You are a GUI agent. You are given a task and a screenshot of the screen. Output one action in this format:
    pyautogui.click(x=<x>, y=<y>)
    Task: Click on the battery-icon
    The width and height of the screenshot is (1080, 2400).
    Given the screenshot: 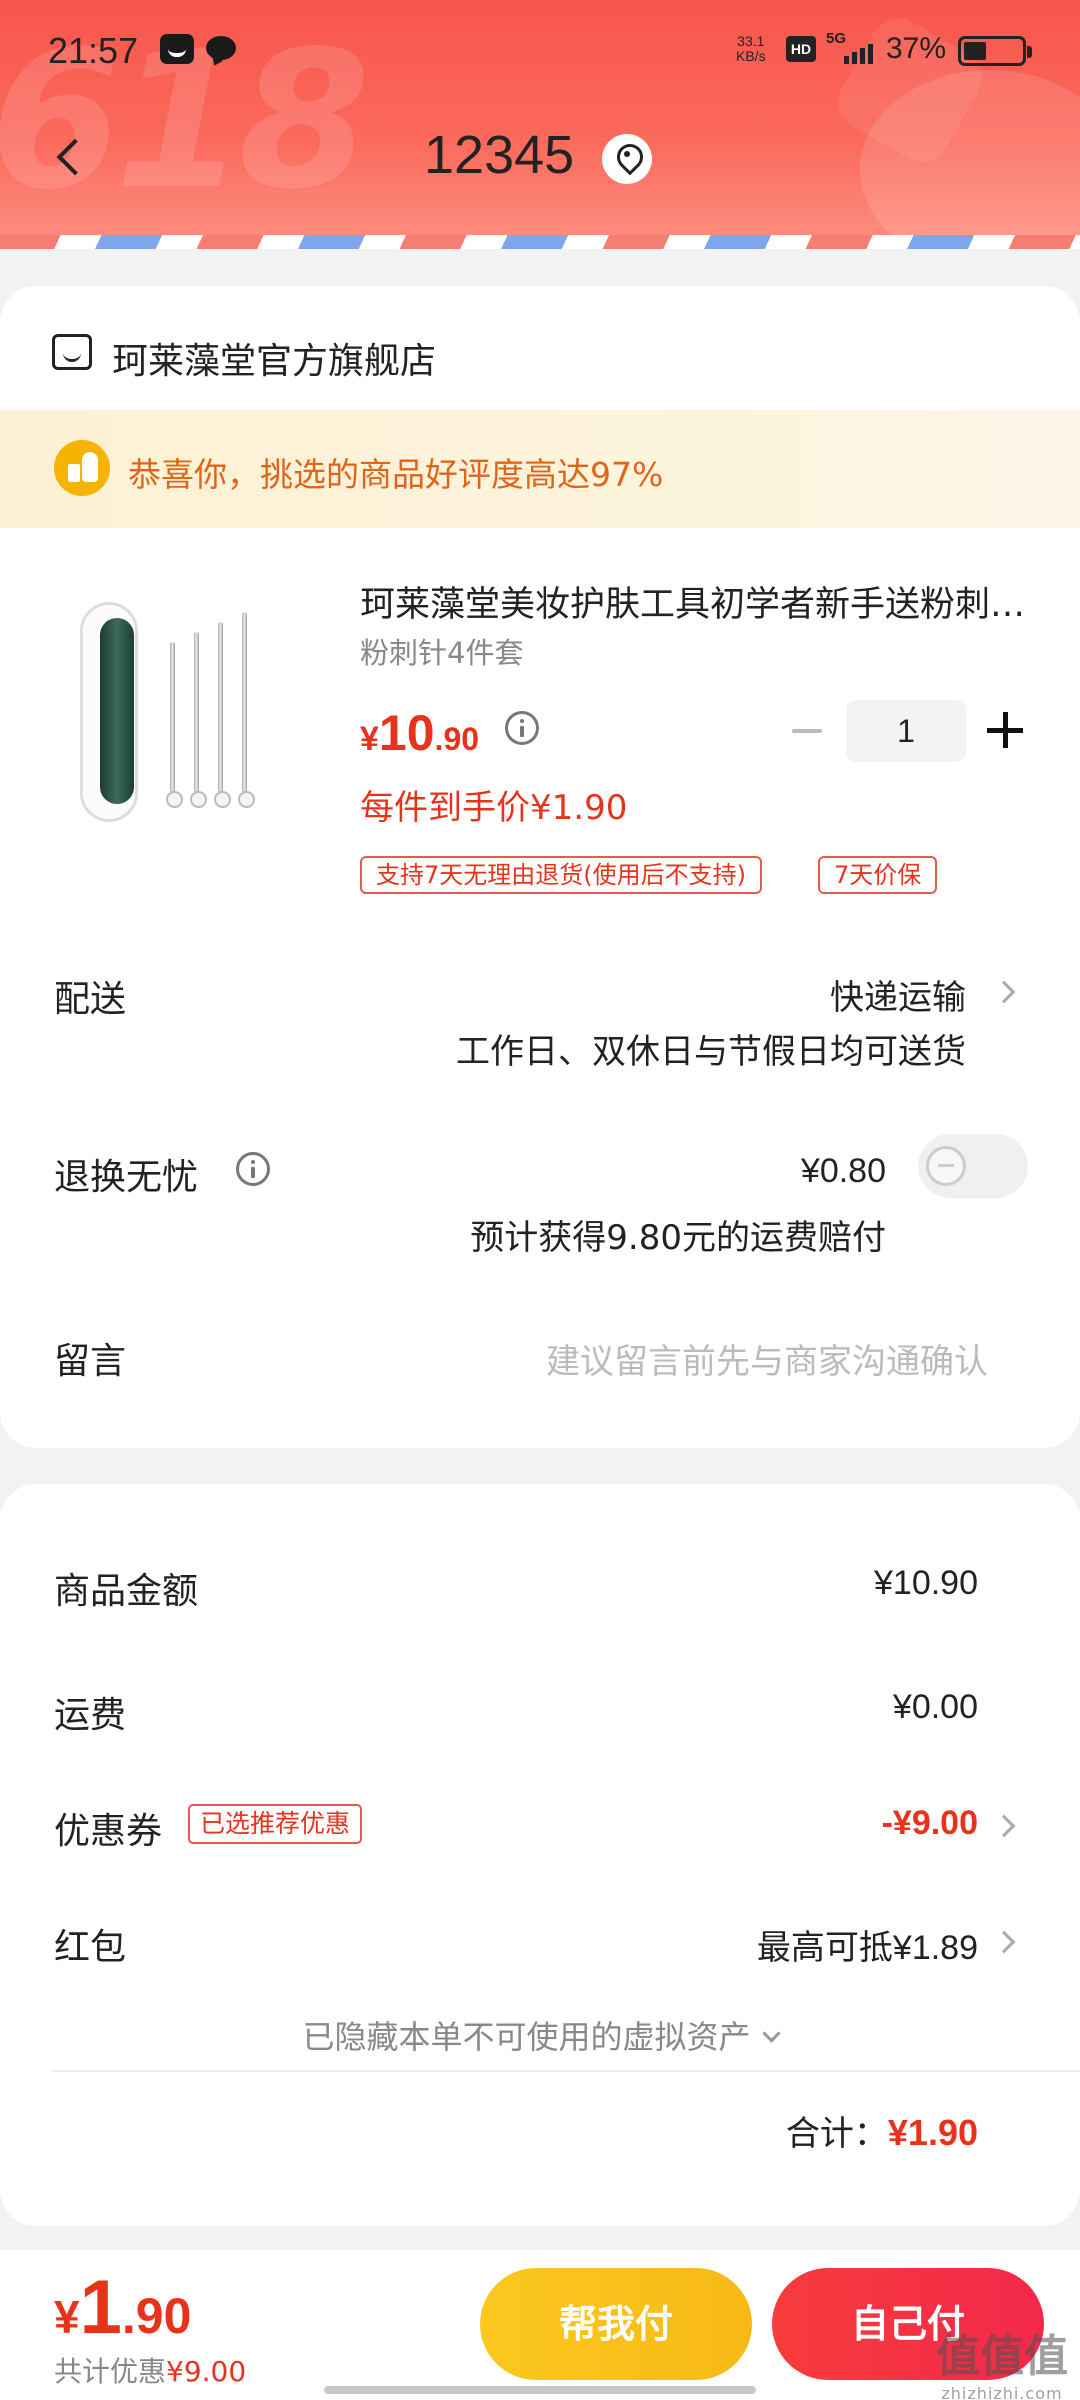 What is the action you would take?
    pyautogui.click(x=995, y=51)
    